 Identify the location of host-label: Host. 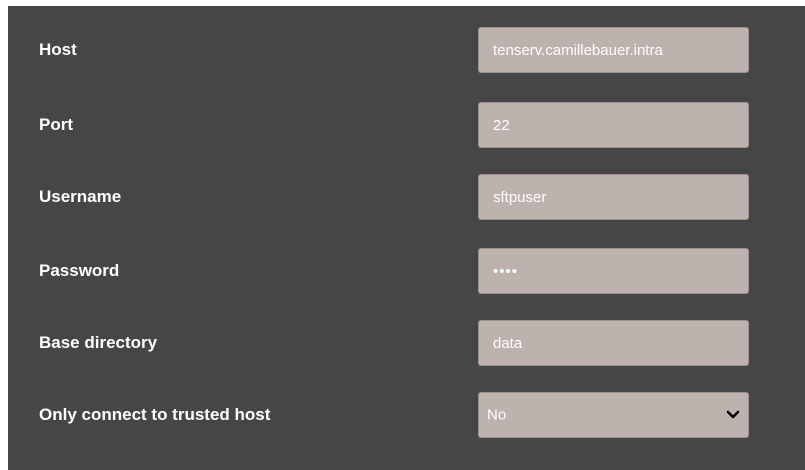
(58, 49).